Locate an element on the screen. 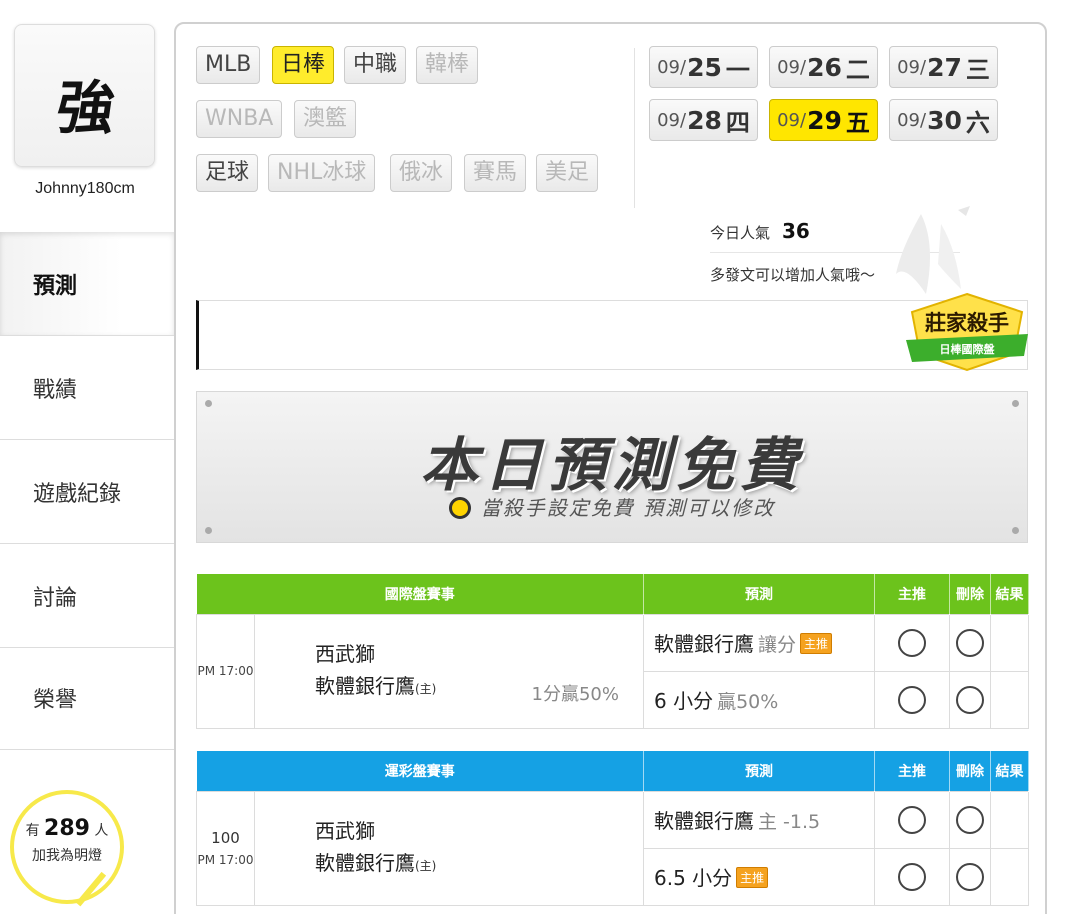  date-0927: 09/27 三 is located at coordinates (943, 67).